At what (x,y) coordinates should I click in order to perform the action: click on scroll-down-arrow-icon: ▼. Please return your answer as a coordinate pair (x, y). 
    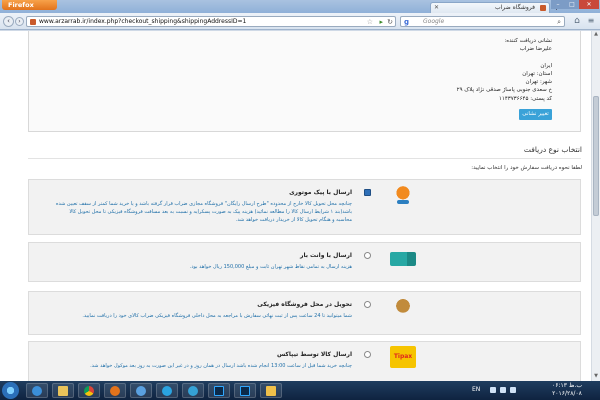
    Looking at the image, I should click on (596, 377).